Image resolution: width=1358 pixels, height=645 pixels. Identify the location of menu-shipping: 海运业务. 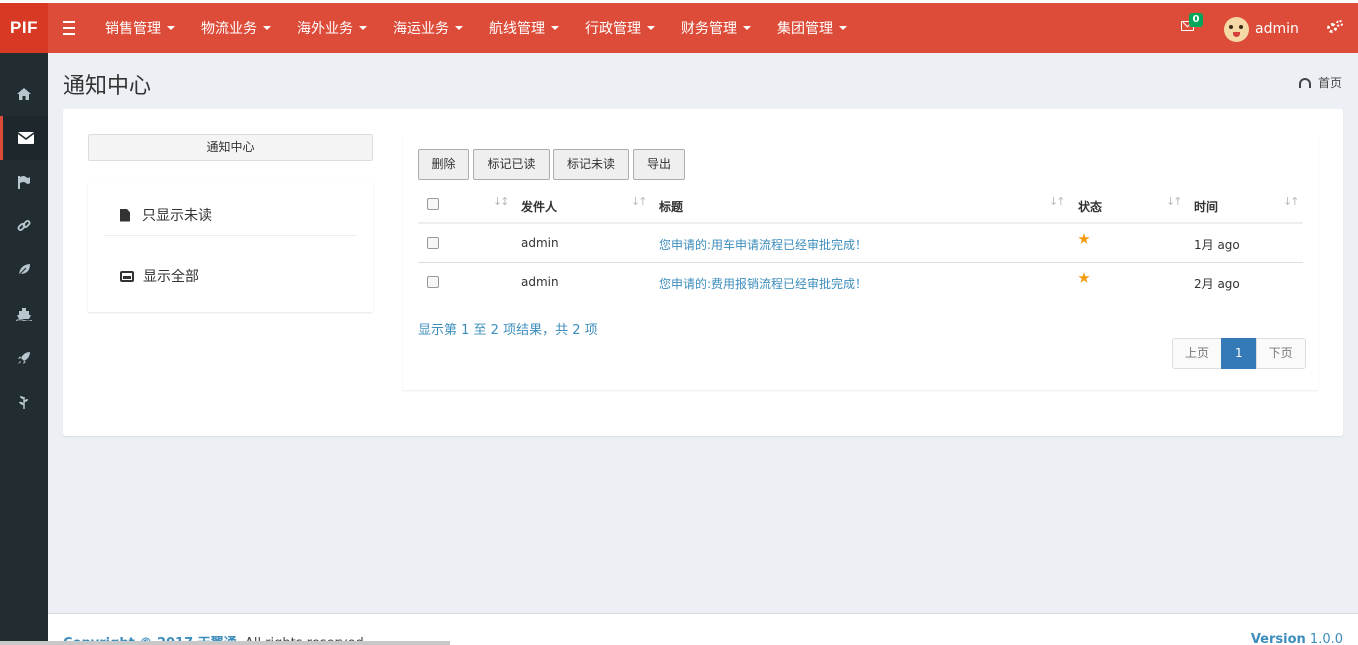
(428, 28).